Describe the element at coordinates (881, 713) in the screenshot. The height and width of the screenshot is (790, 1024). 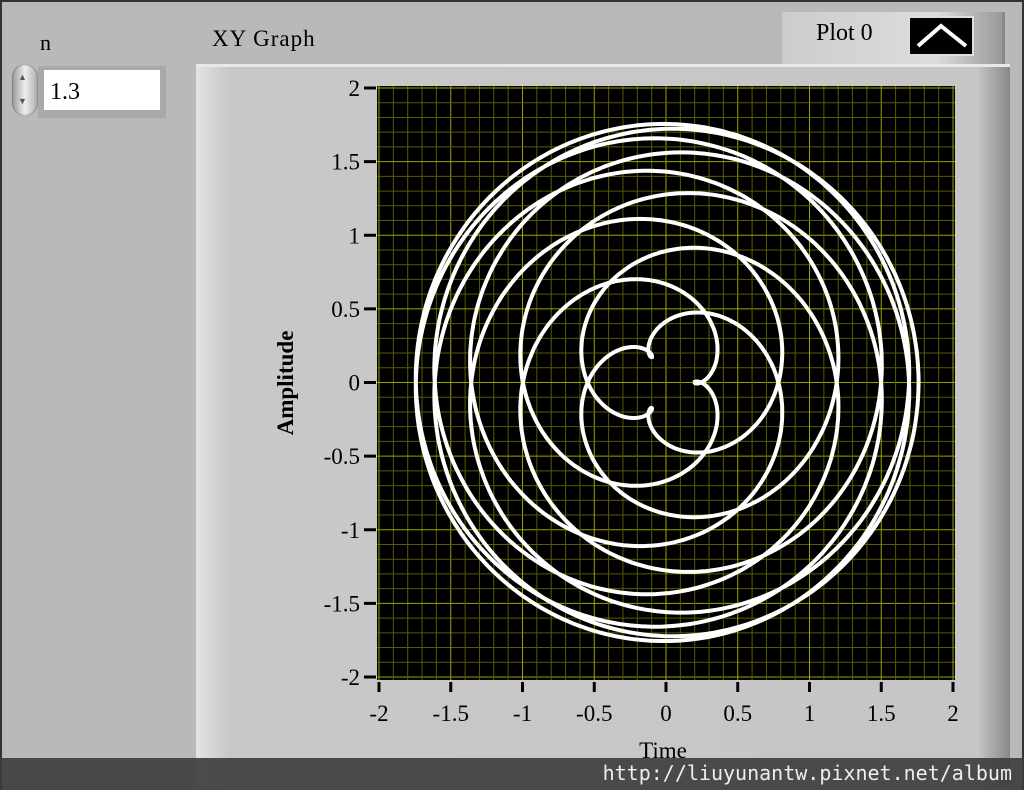
I see `x-tick-label: 1.5` at that location.